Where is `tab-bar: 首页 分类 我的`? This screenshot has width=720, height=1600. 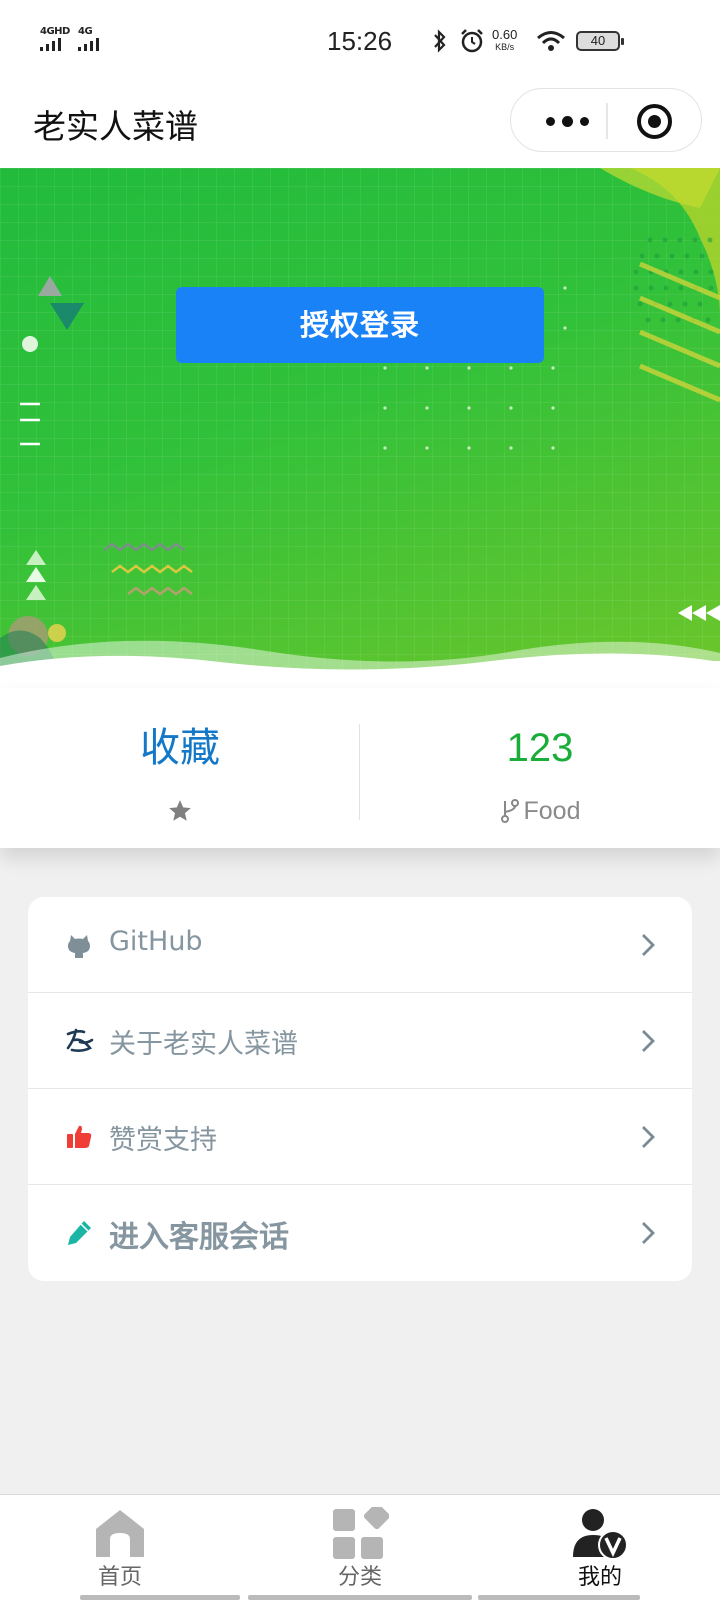
tab-bar: 首页 分类 我的 is located at coordinates (360, 1547).